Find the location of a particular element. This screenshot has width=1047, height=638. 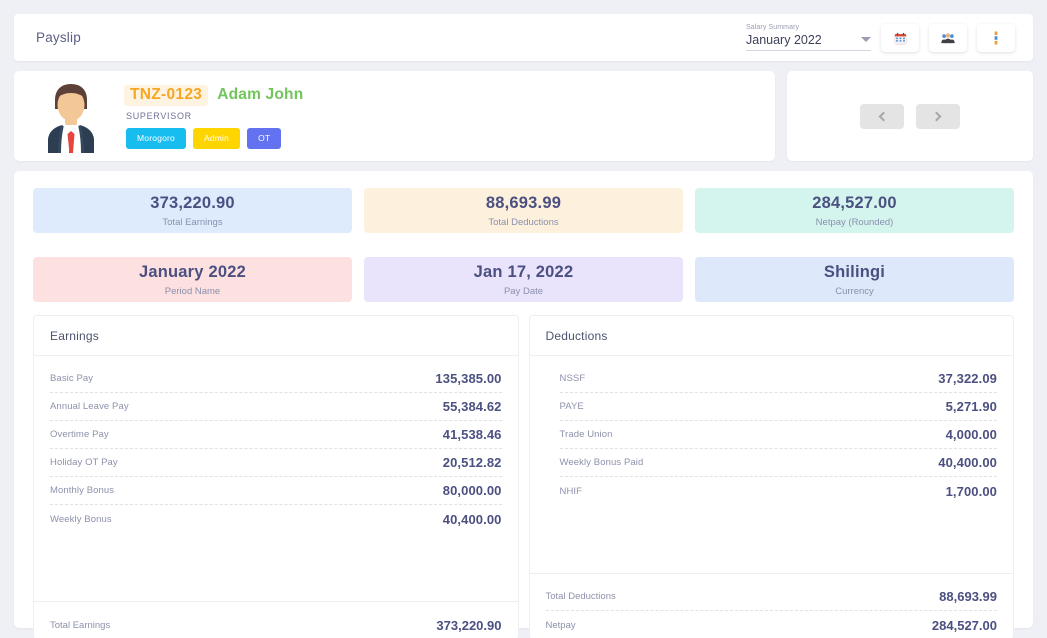

calendar-icon is located at coordinates (900, 38).